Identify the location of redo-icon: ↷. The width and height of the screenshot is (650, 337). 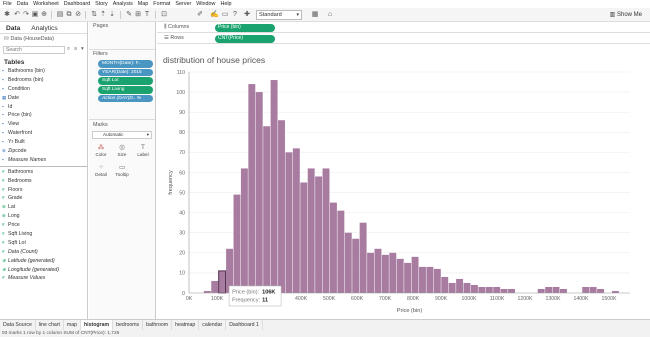
(26, 15).